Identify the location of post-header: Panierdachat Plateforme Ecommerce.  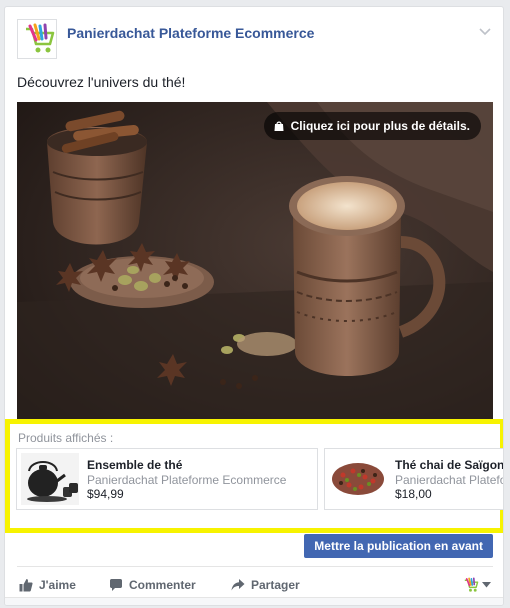
(255, 41).